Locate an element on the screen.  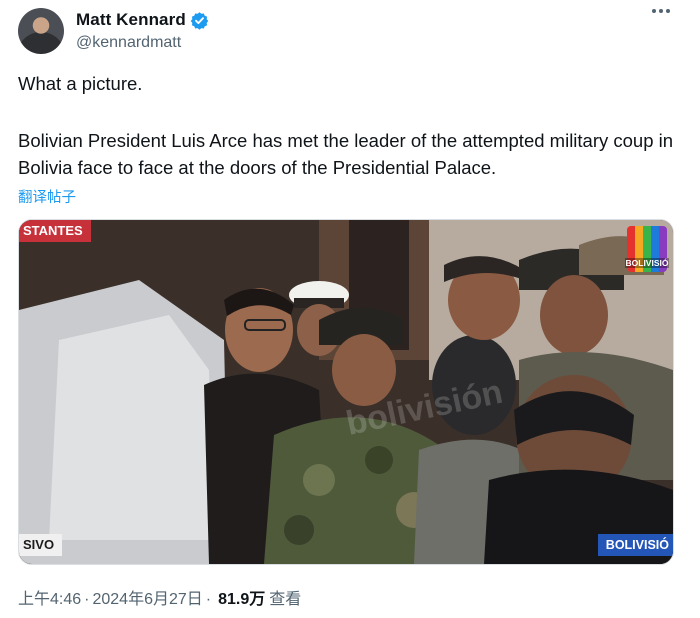
chyron-left: SIVO is located at coordinates (41, 545).